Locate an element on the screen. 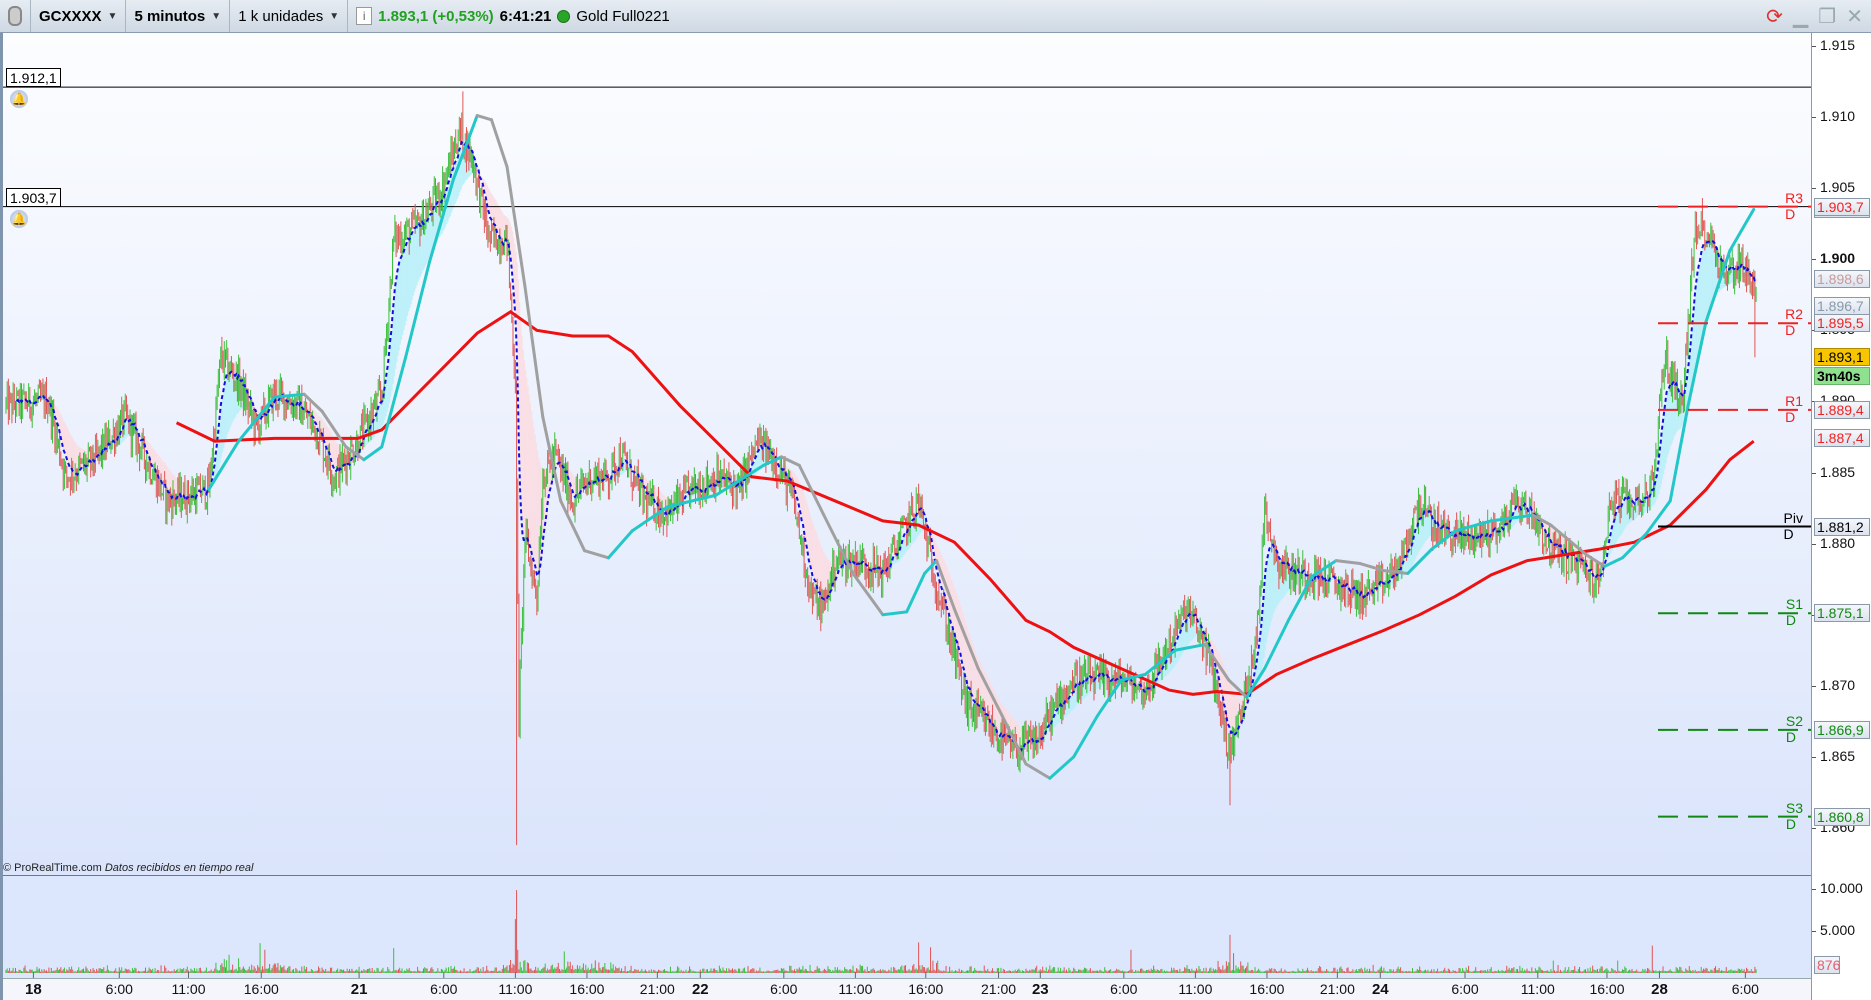 Image resolution: width=1871 pixels, height=1000 pixels. refresh-icon: ⟳ is located at coordinates (1774, 16).